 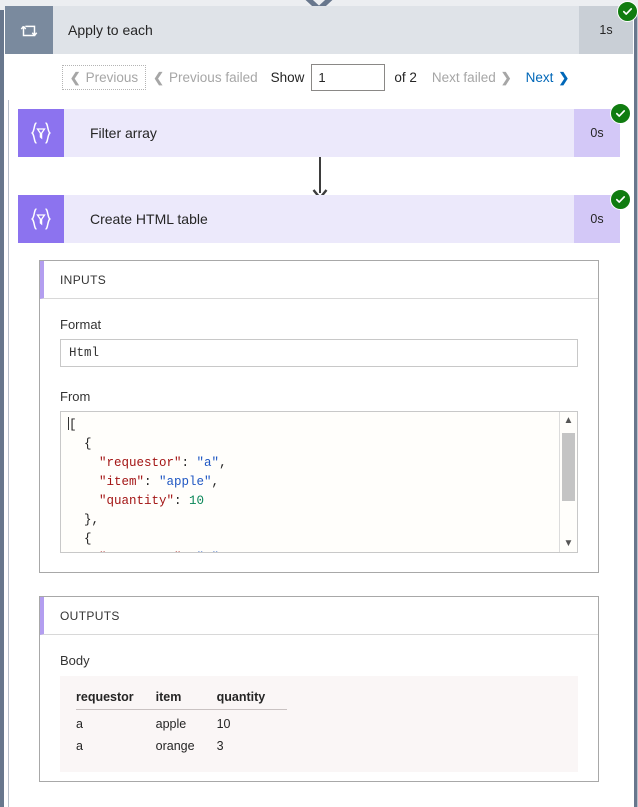 I want to click on code-token: "apple", so click(x=185, y=482).